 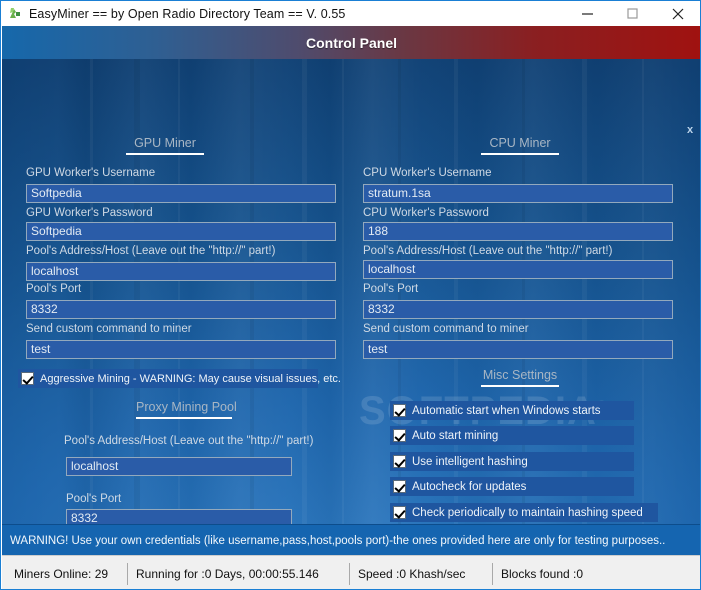 What do you see at coordinates (427, 173) in the screenshot?
I see `cpu-username-label: CPU Worker's Username` at bounding box center [427, 173].